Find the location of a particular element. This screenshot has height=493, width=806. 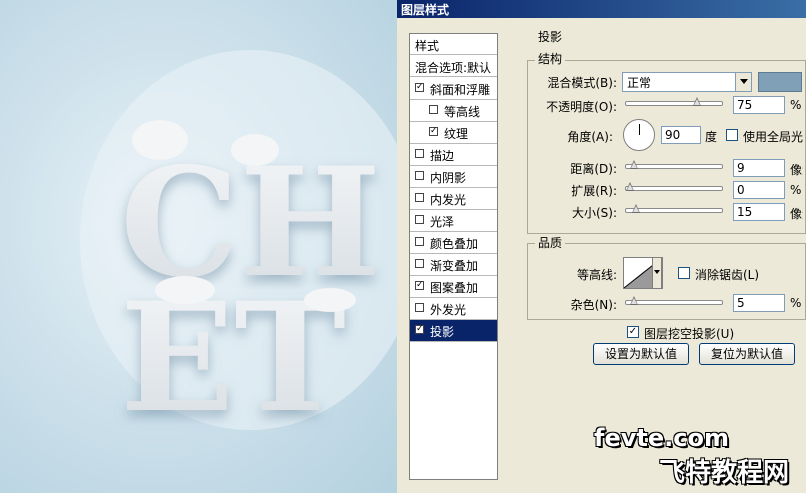

noise-slider-handle is located at coordinates (634, 301).